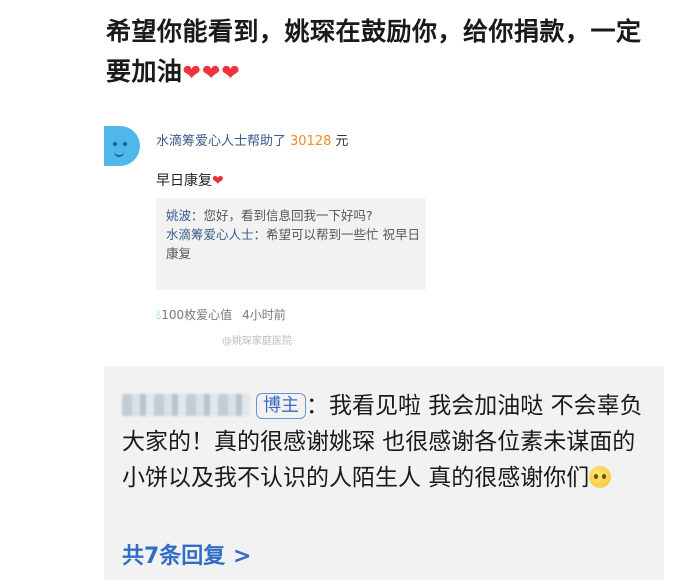 This screenshot has height=580, width=686. Describe the element at coordinates (210, 234) in the screenshot. I see `quote-name-2: 水滴筹爱心人士` at that location.